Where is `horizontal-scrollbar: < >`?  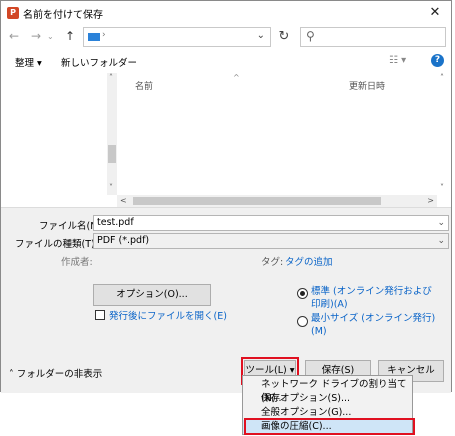 horizontal-scrollbar: < > is located at coordinates (277, 201).